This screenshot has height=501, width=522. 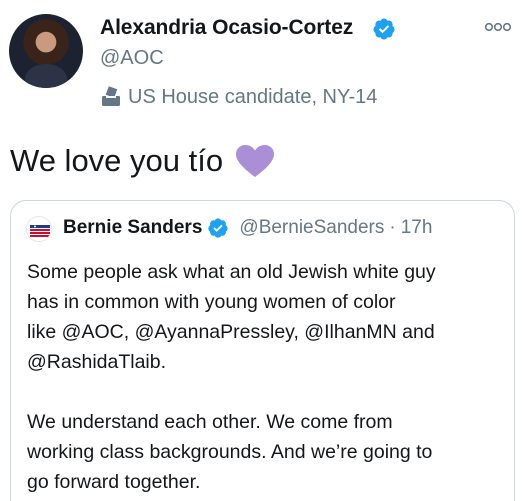 I want to click on quoted-text-line: We understand each other. We come from, so click(x=210, y=422).